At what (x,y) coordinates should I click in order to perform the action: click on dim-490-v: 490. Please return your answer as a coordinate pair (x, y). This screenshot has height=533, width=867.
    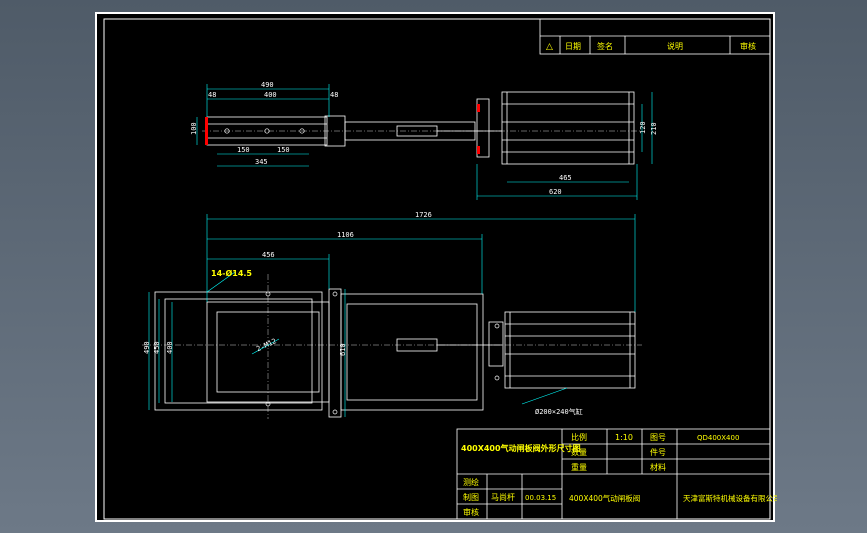
    Looking at the image, I should click on (147, 347).